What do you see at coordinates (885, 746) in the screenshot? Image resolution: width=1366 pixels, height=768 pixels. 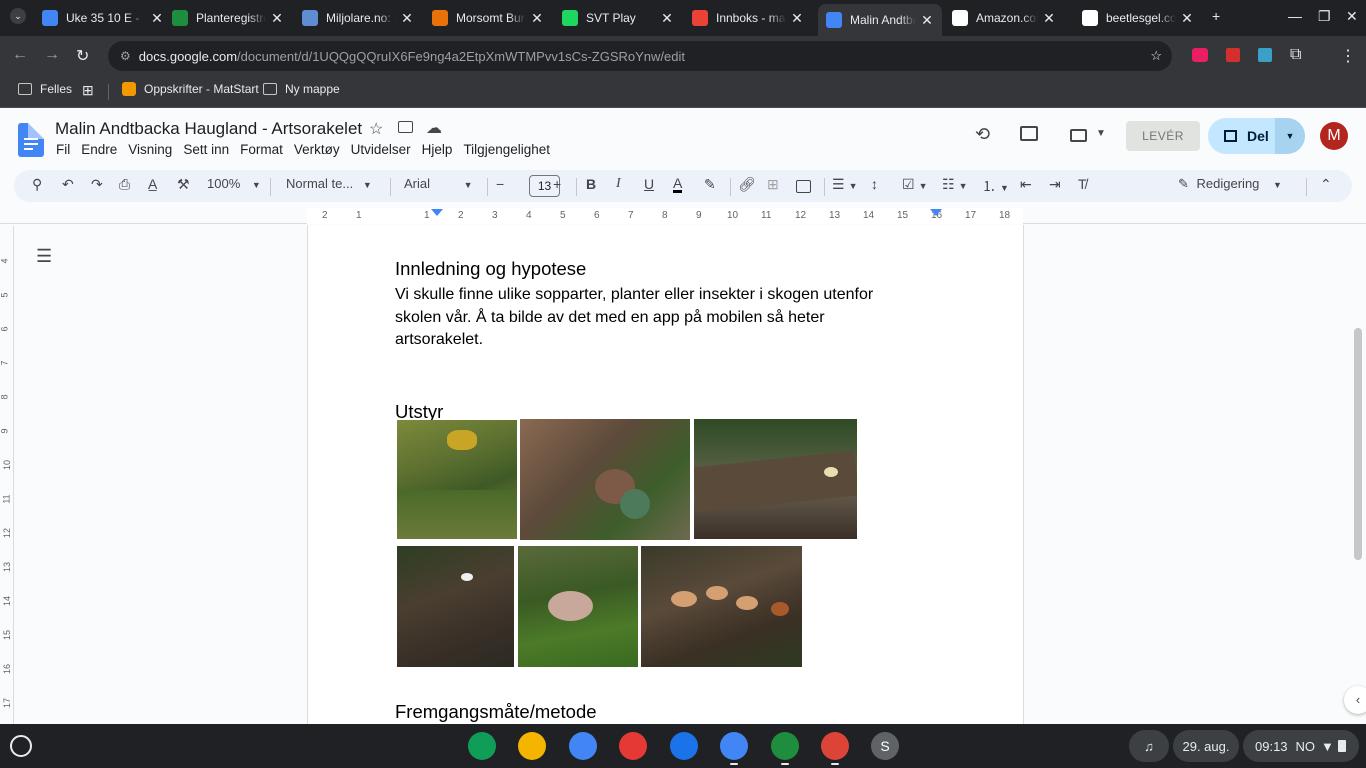 I see `s-app-icon: S` at bounding box center [885, 746].